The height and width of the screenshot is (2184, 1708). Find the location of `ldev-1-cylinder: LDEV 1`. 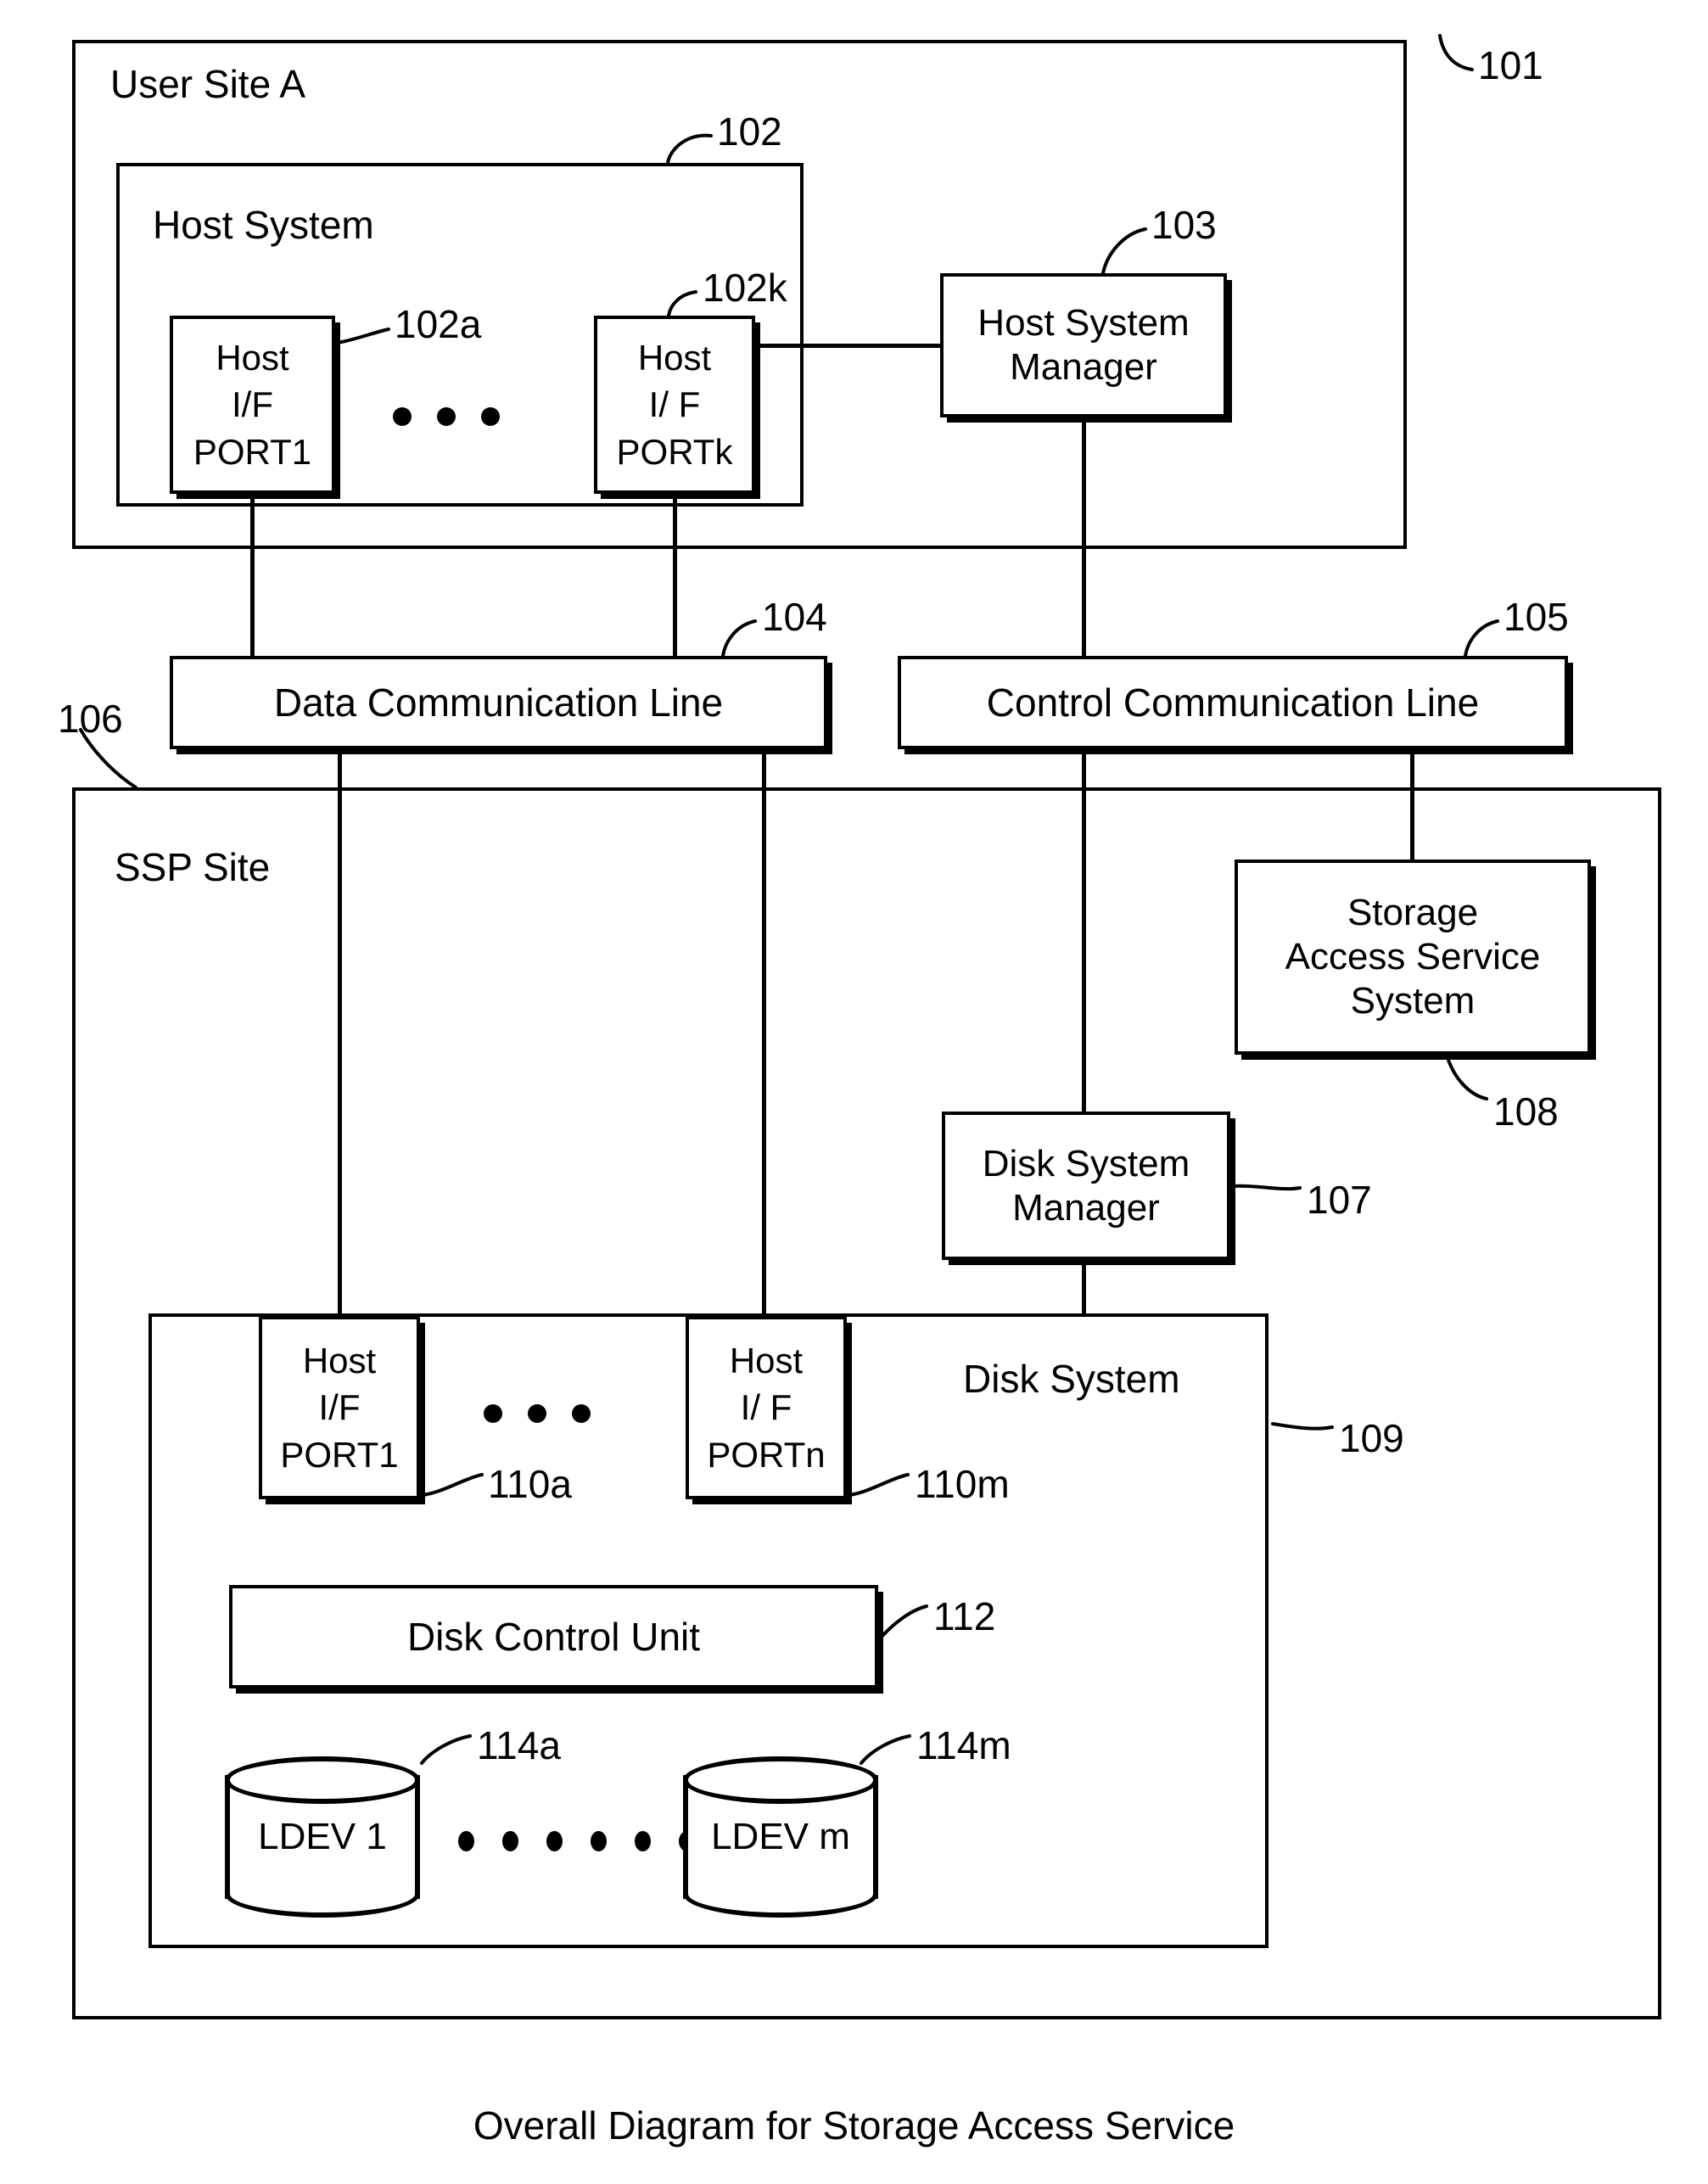

ldev-1-cylinder: LDEV 1 is located at coordinates (322, 1837).